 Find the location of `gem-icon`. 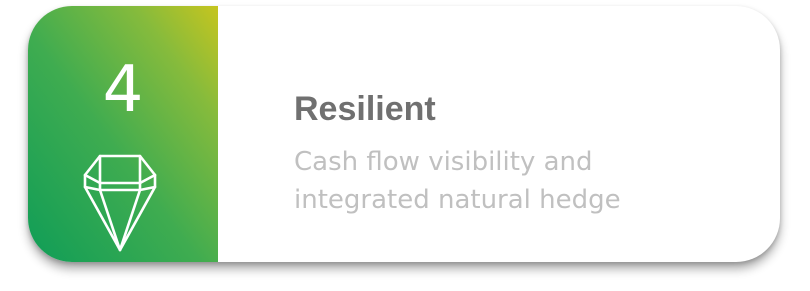

gem-icon is located at coordinates (120, 203).